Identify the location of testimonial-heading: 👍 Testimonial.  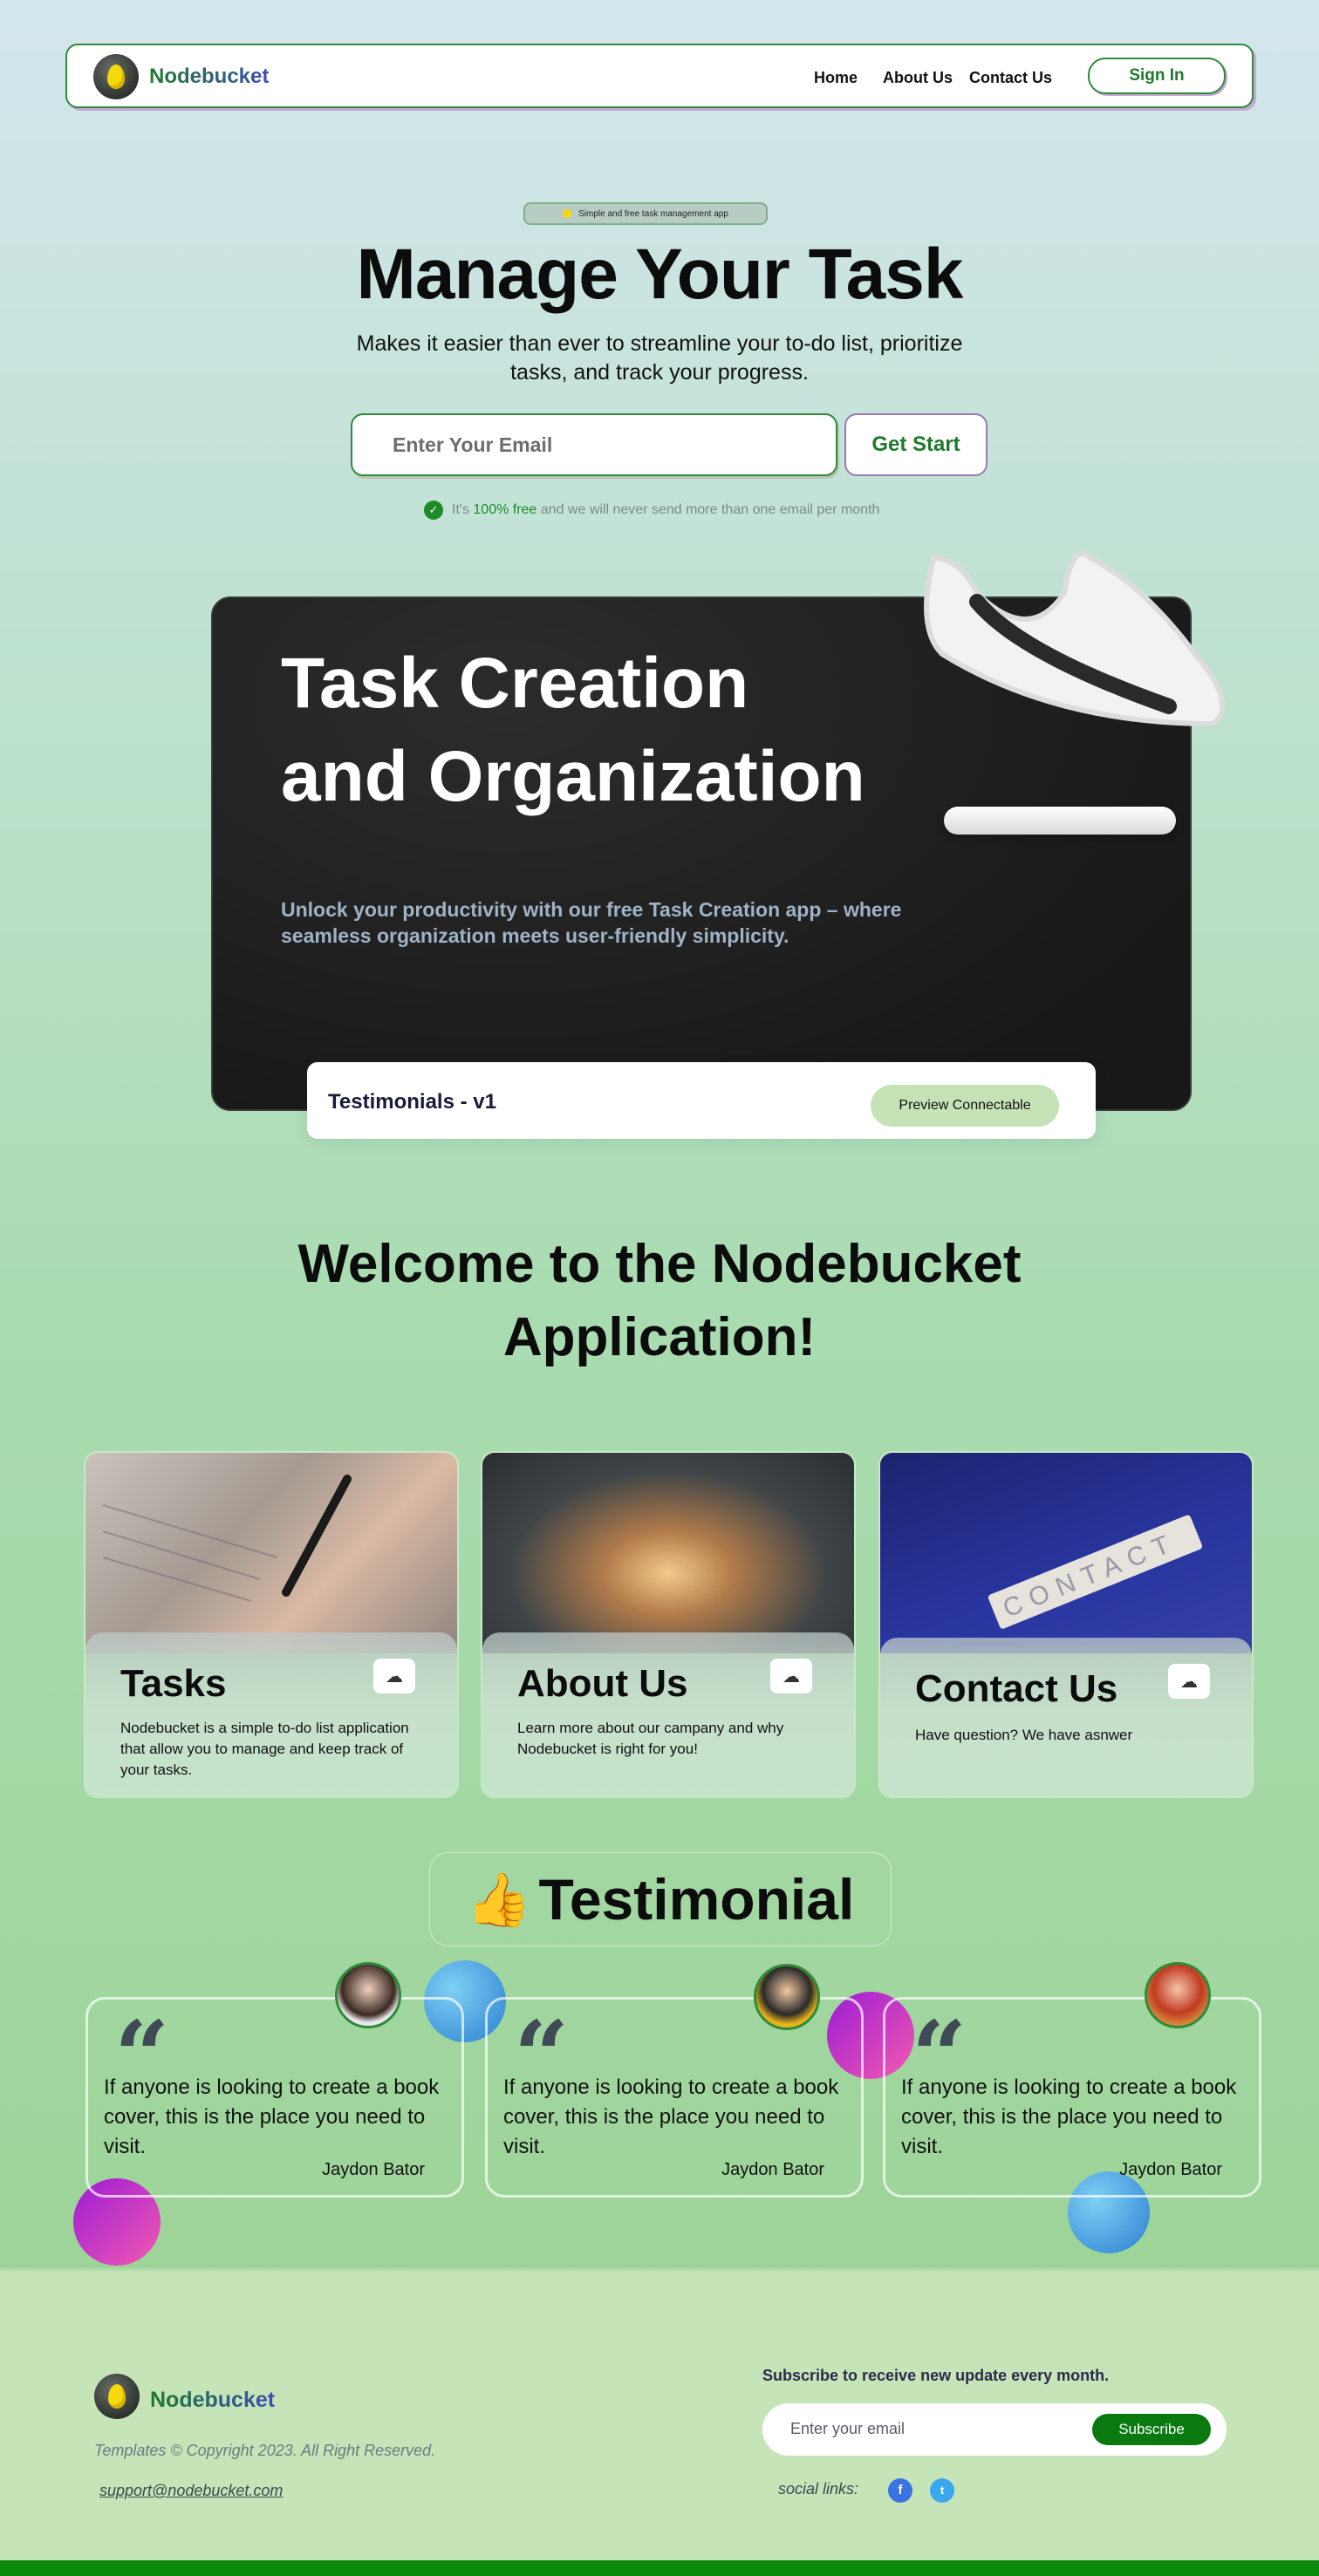
(660, 1899).